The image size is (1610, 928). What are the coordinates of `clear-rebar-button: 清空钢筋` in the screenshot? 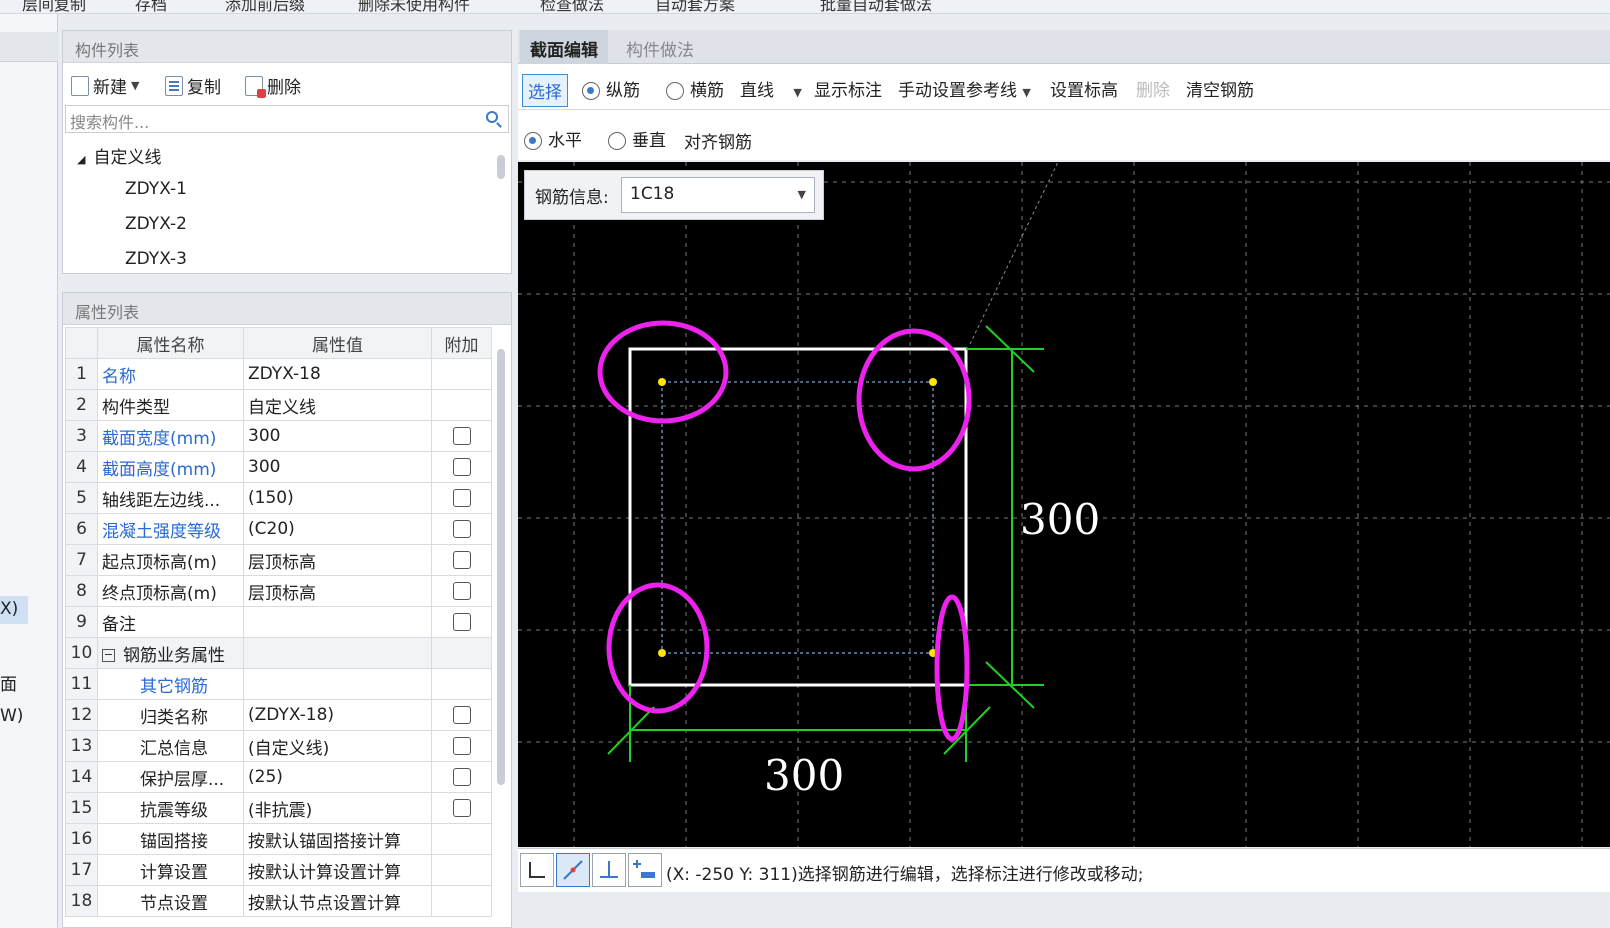 It's located at (1220, 88).